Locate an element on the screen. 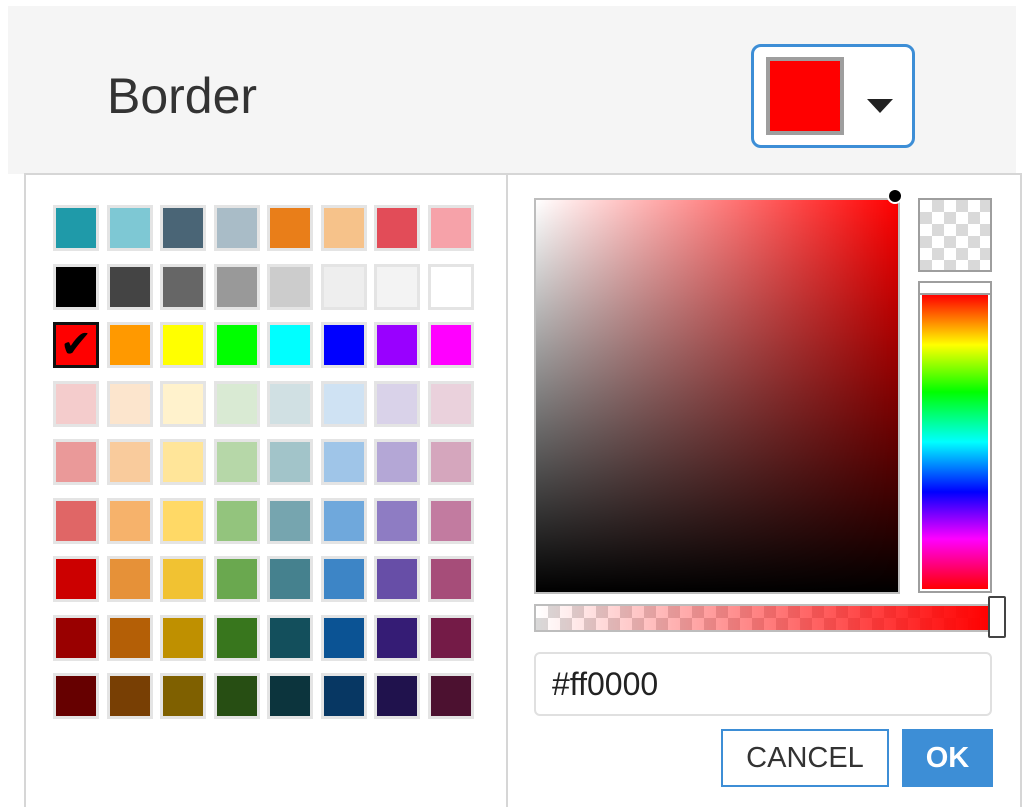 Image resolution: width=1024 pixels, height=807 pixels. hue-slider-handle is located at coordinates (955, 289).